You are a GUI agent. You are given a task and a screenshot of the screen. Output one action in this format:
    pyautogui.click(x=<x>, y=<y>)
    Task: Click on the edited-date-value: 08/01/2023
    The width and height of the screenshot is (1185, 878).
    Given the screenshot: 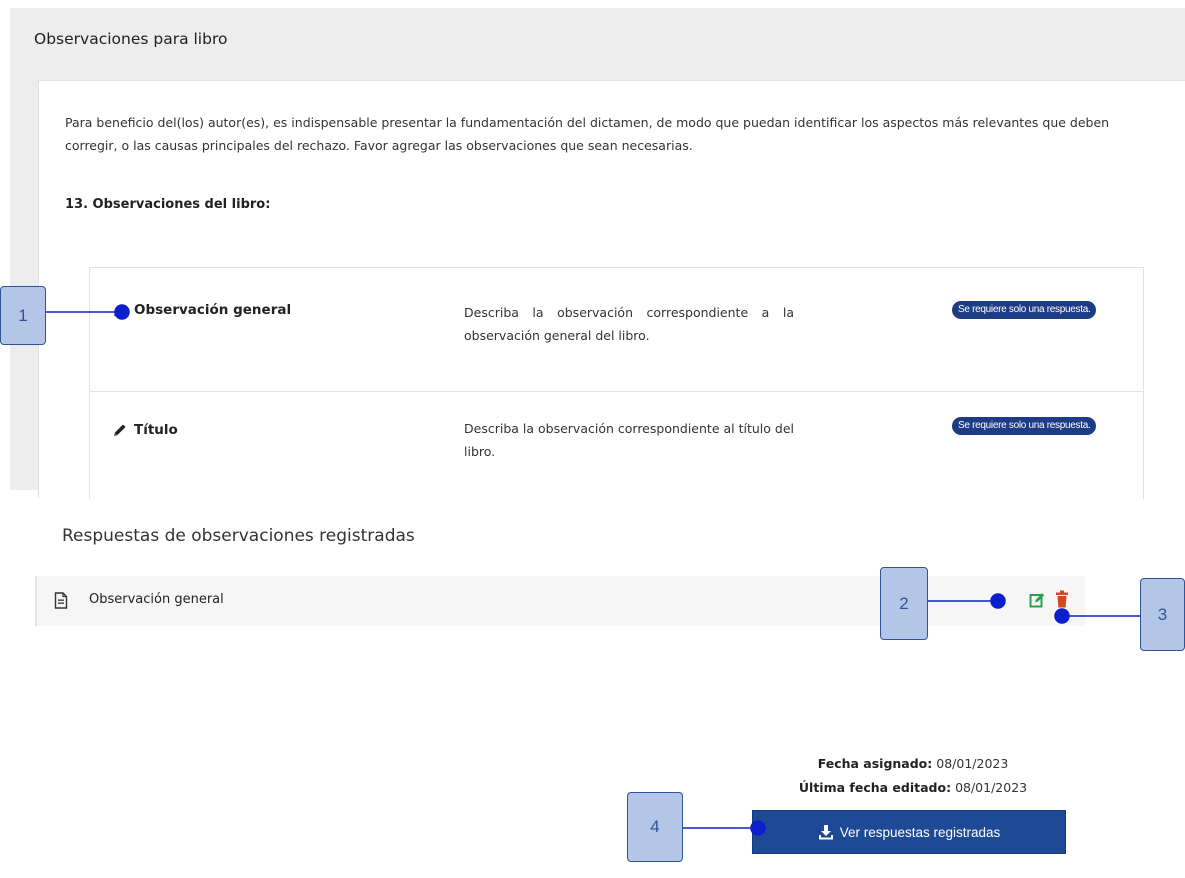 What is the action you would take?
    pyautogui.click(x=991, y=787)
    